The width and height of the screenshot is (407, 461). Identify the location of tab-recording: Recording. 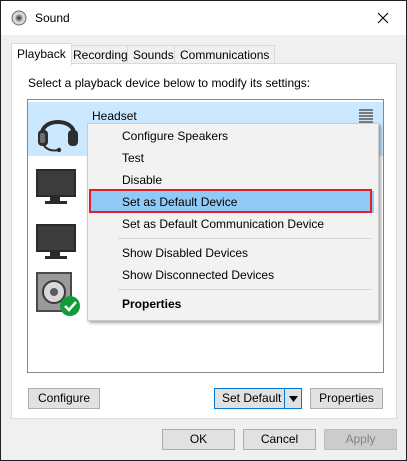
(100, 54).